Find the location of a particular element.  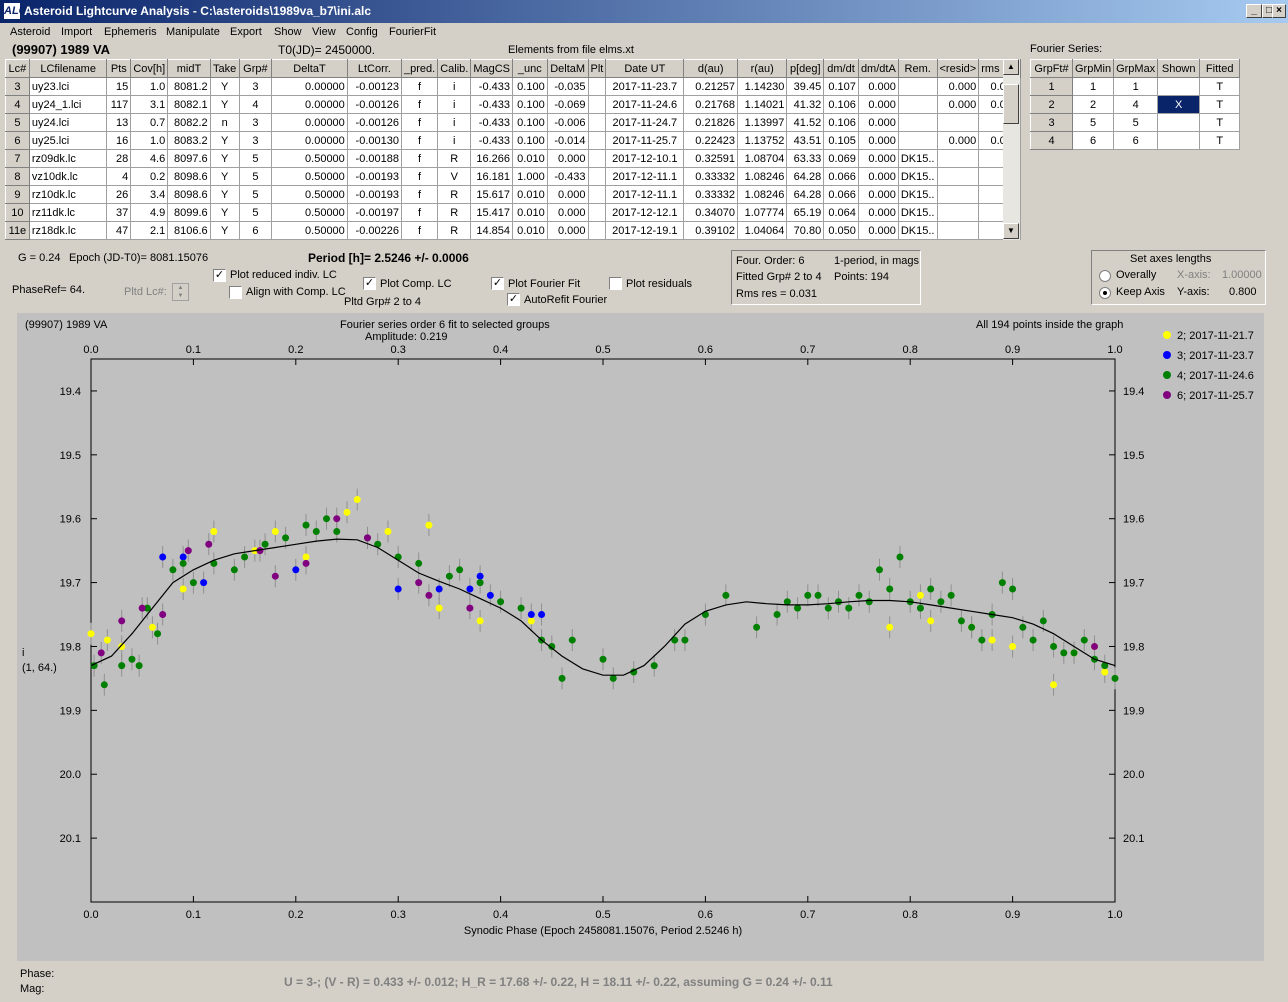

table-vertical-scrollbar: ▲ ▼ is located at coordinates (1011, 149).